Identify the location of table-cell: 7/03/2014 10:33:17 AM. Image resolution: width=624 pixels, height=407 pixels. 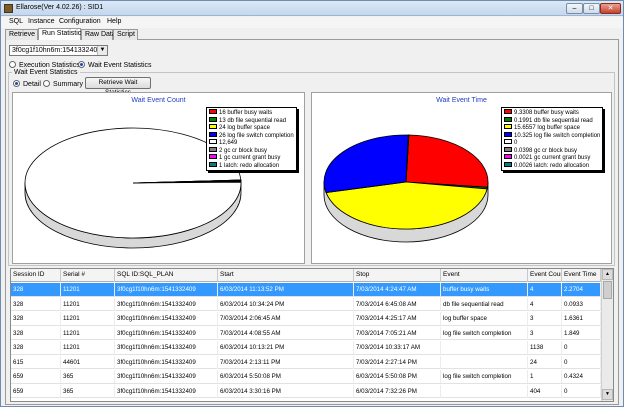
(397, 347).